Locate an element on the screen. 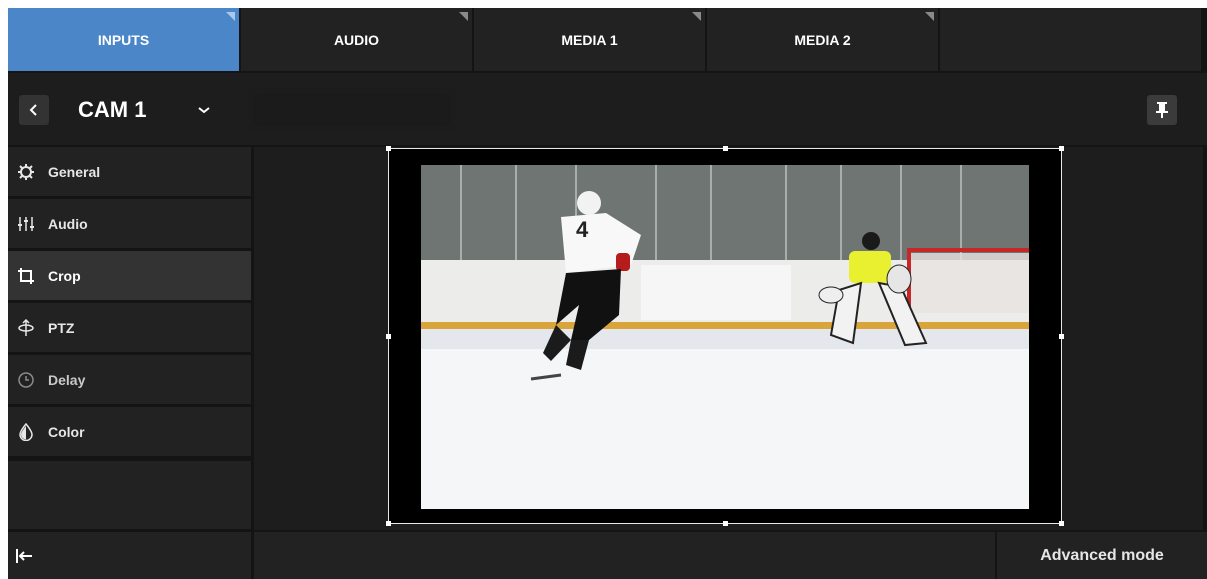  sliders-icon is located at coordinates (26, 224).